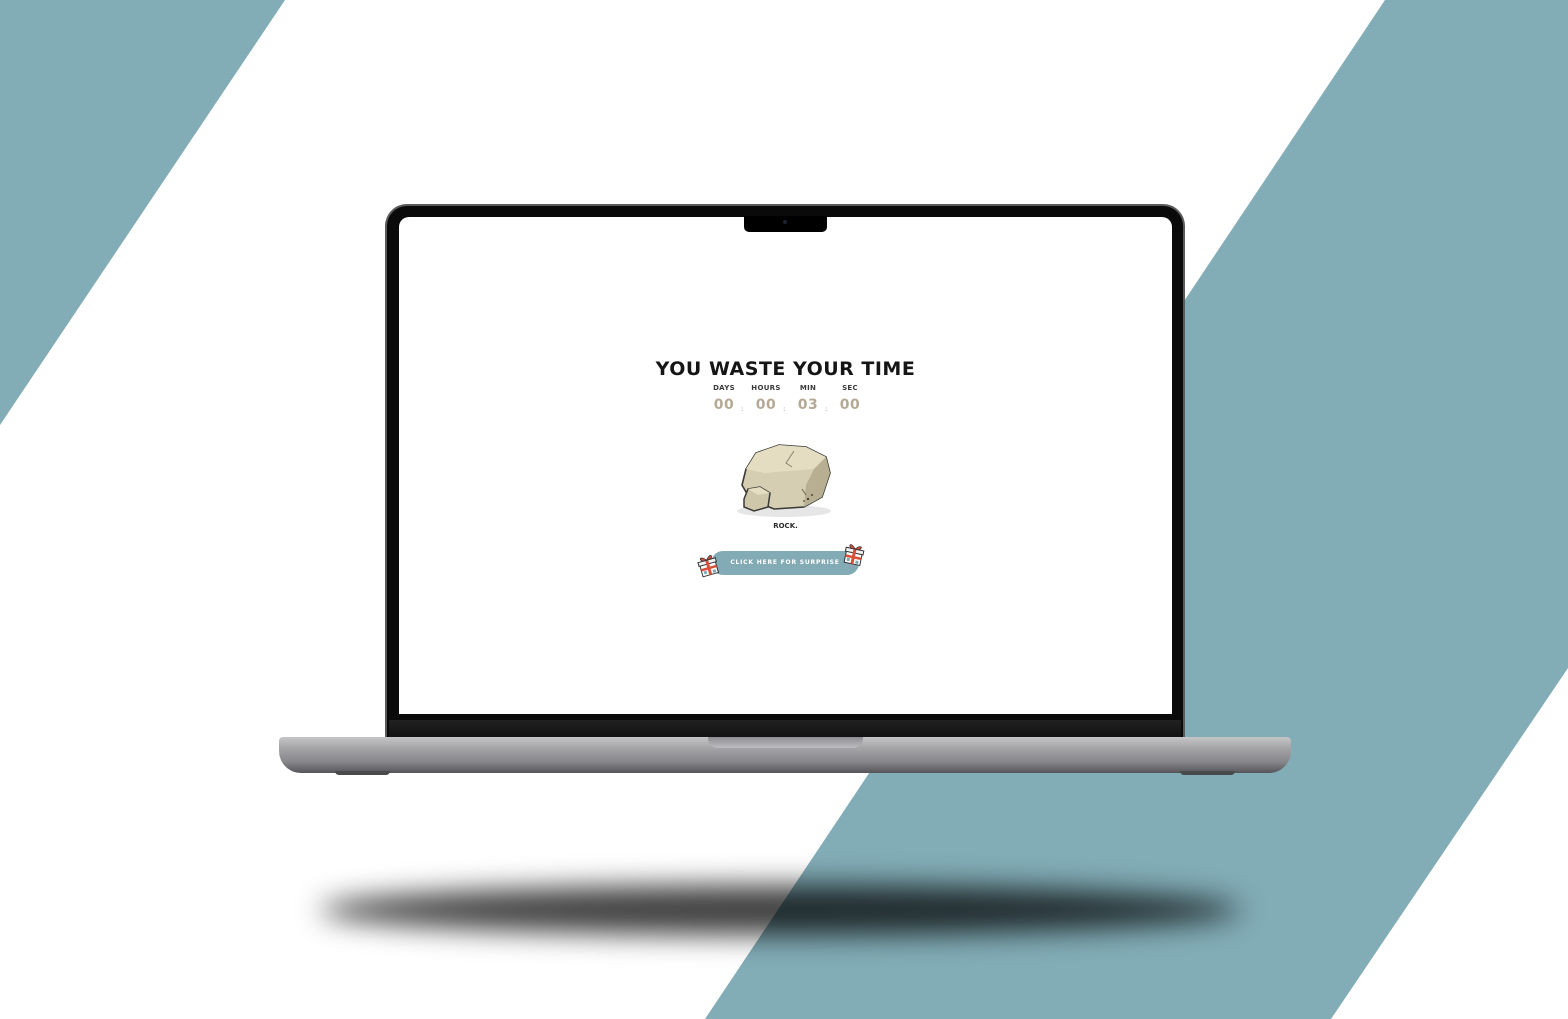 The height and width of the screenshot is (1019, 1568). Describe the element at coordinates (850, 405) in the screenshot. I see `countdown-sec-value: 00` at that location.